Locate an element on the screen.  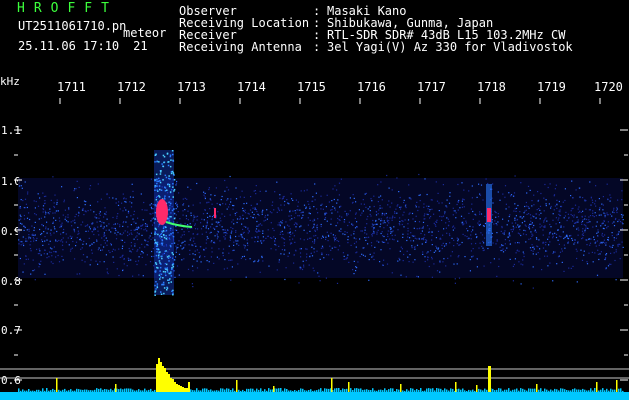
signal-burst-bar is located at coordinates (171, 385).